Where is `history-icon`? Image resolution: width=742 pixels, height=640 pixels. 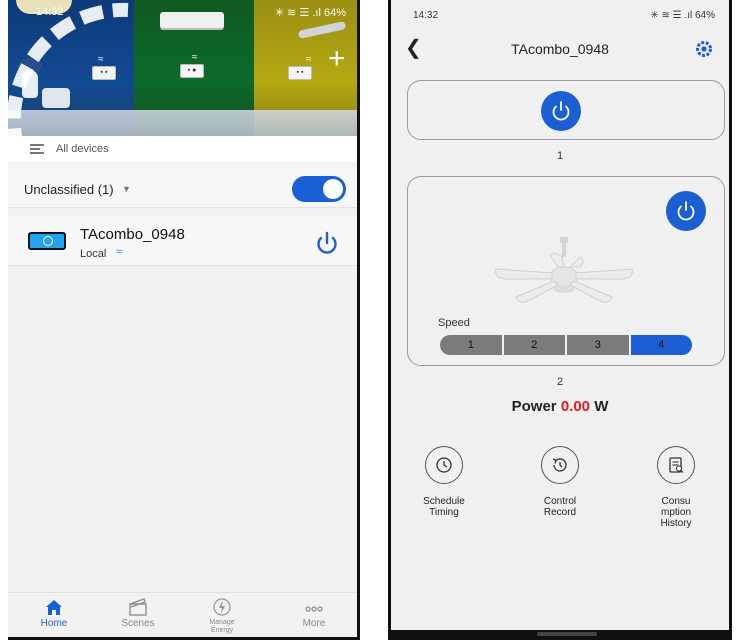
history-icon is located at coordinates (559, 465).